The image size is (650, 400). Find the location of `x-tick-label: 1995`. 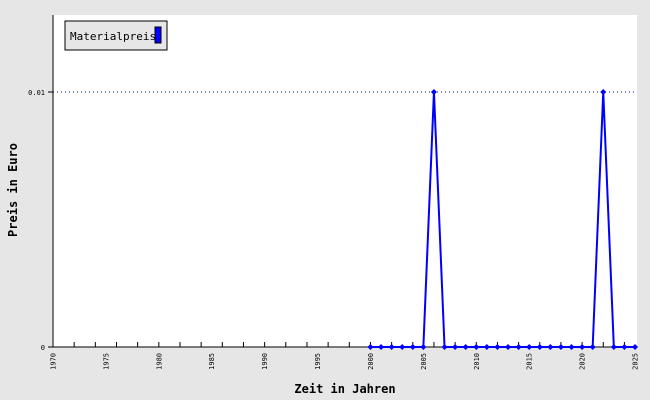

x-tick-label: 1995 is located at coordinates (318, 361).